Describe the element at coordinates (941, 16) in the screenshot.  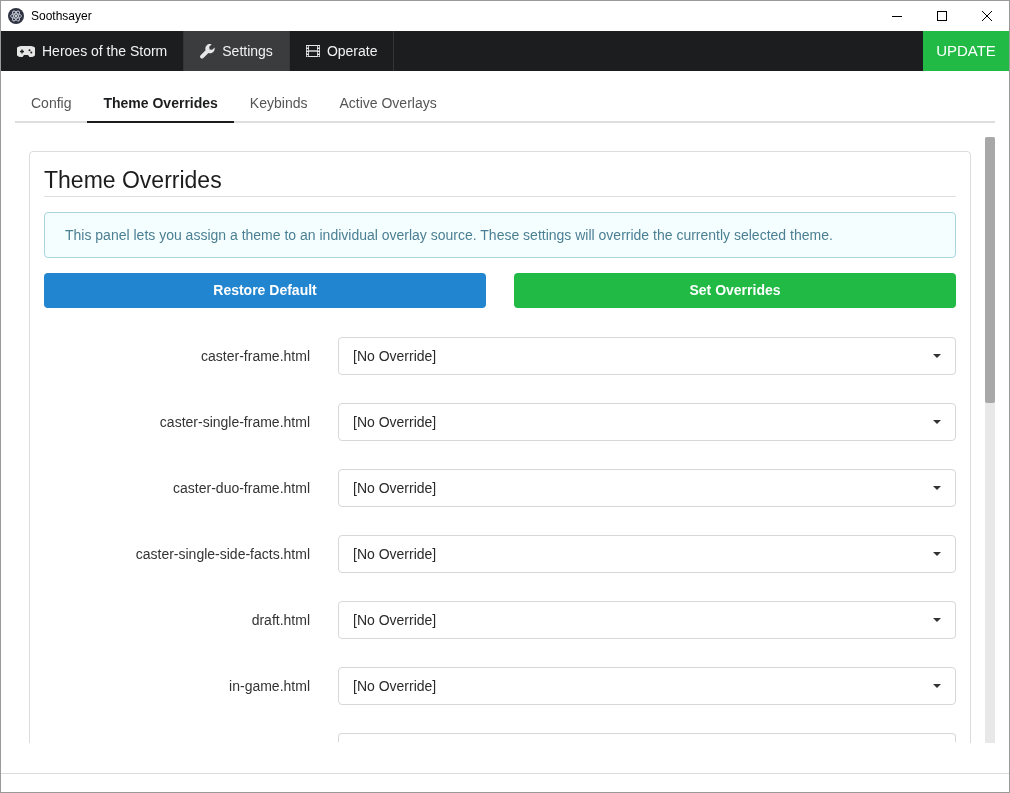
I see `maximize-icon` at that location.